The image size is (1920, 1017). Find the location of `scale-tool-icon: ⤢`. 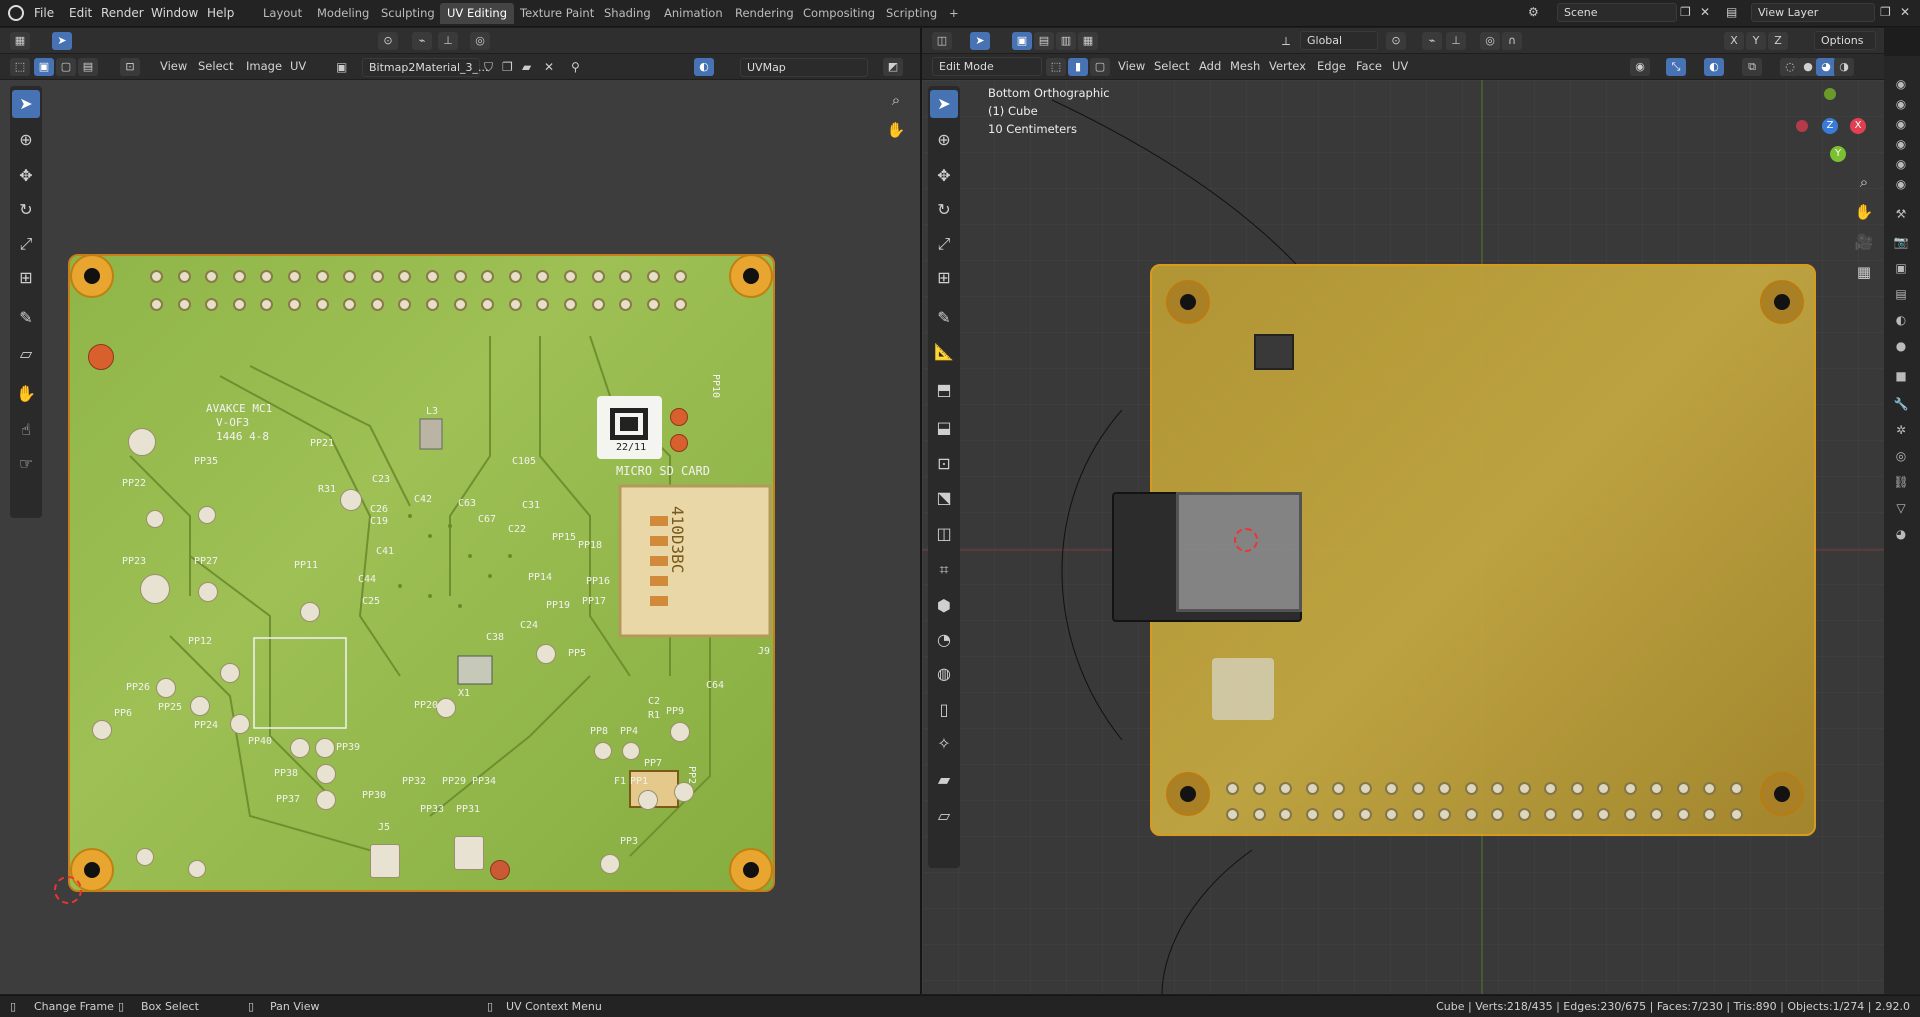

scale-tool-icon: ⤢ is located at coordinates (944, 244).